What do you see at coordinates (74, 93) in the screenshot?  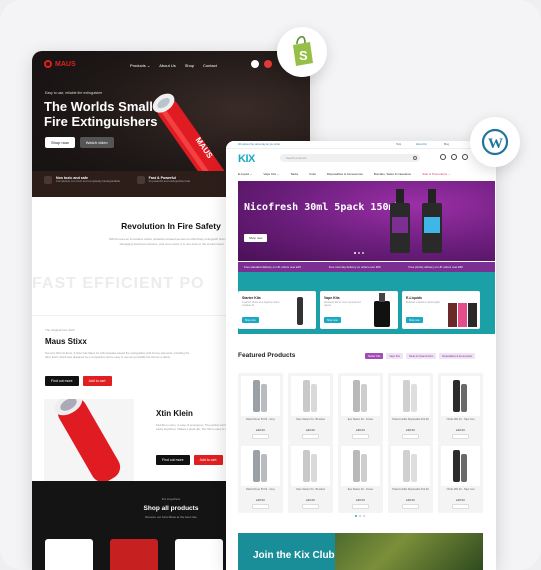 I see `hero-subtitle: Easy to use, reliable fire extinguisher` at bounding box center [74, 93].